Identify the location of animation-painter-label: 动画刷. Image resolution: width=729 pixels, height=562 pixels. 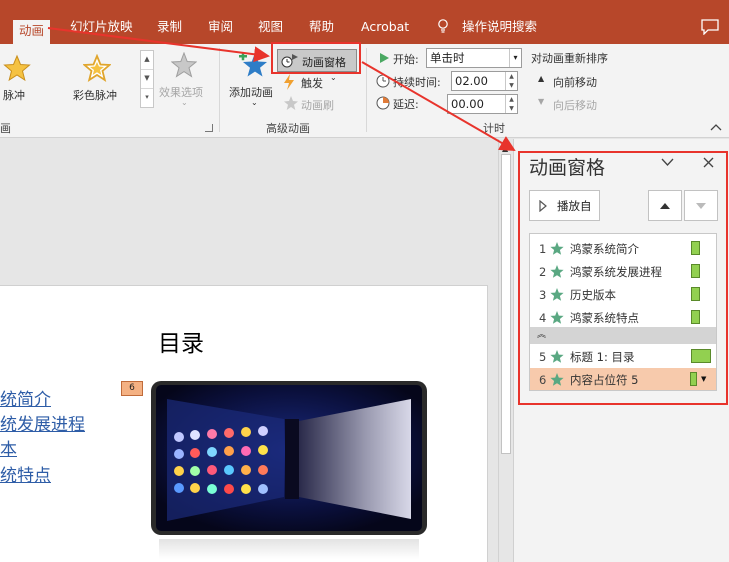
(317, 105).